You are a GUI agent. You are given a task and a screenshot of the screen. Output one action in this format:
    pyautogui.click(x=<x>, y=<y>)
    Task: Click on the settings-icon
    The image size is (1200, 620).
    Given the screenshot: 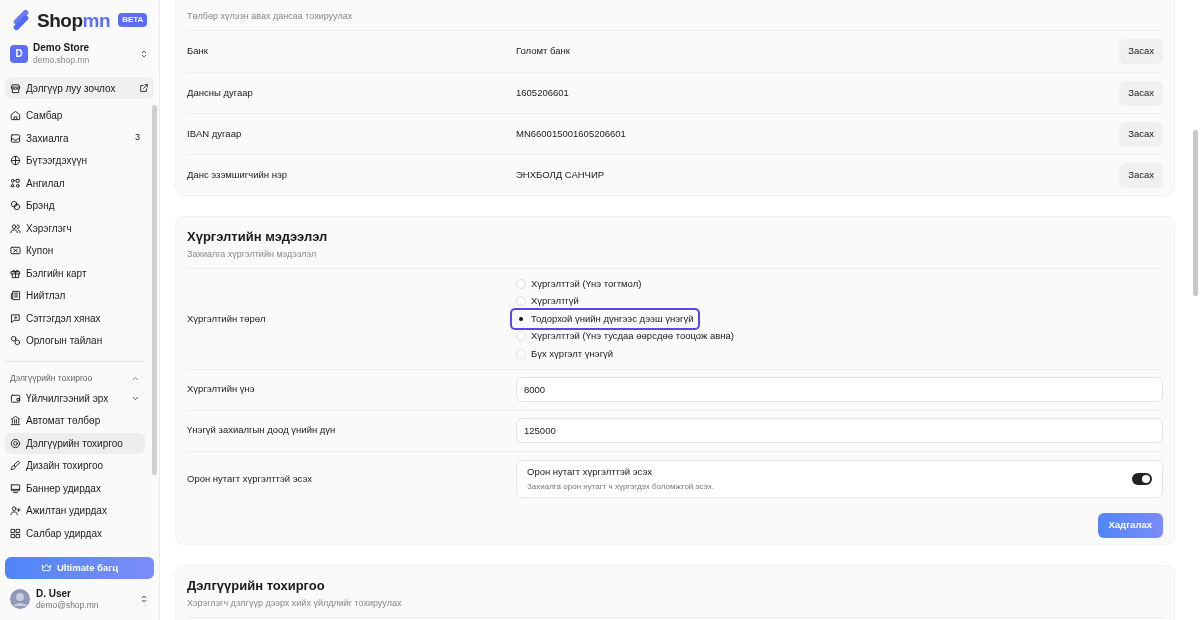 What is the action you would take?
    pyautogui.click(x=15, y=443)
    